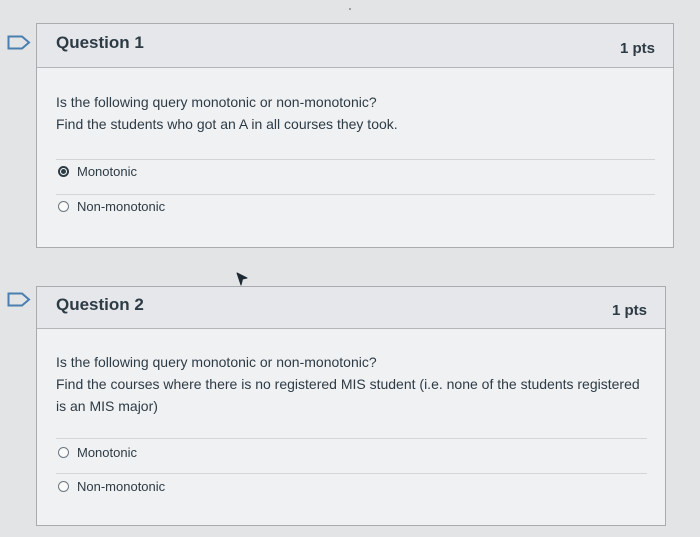  I want to click on question-title: Question 1, so click(100, 42).